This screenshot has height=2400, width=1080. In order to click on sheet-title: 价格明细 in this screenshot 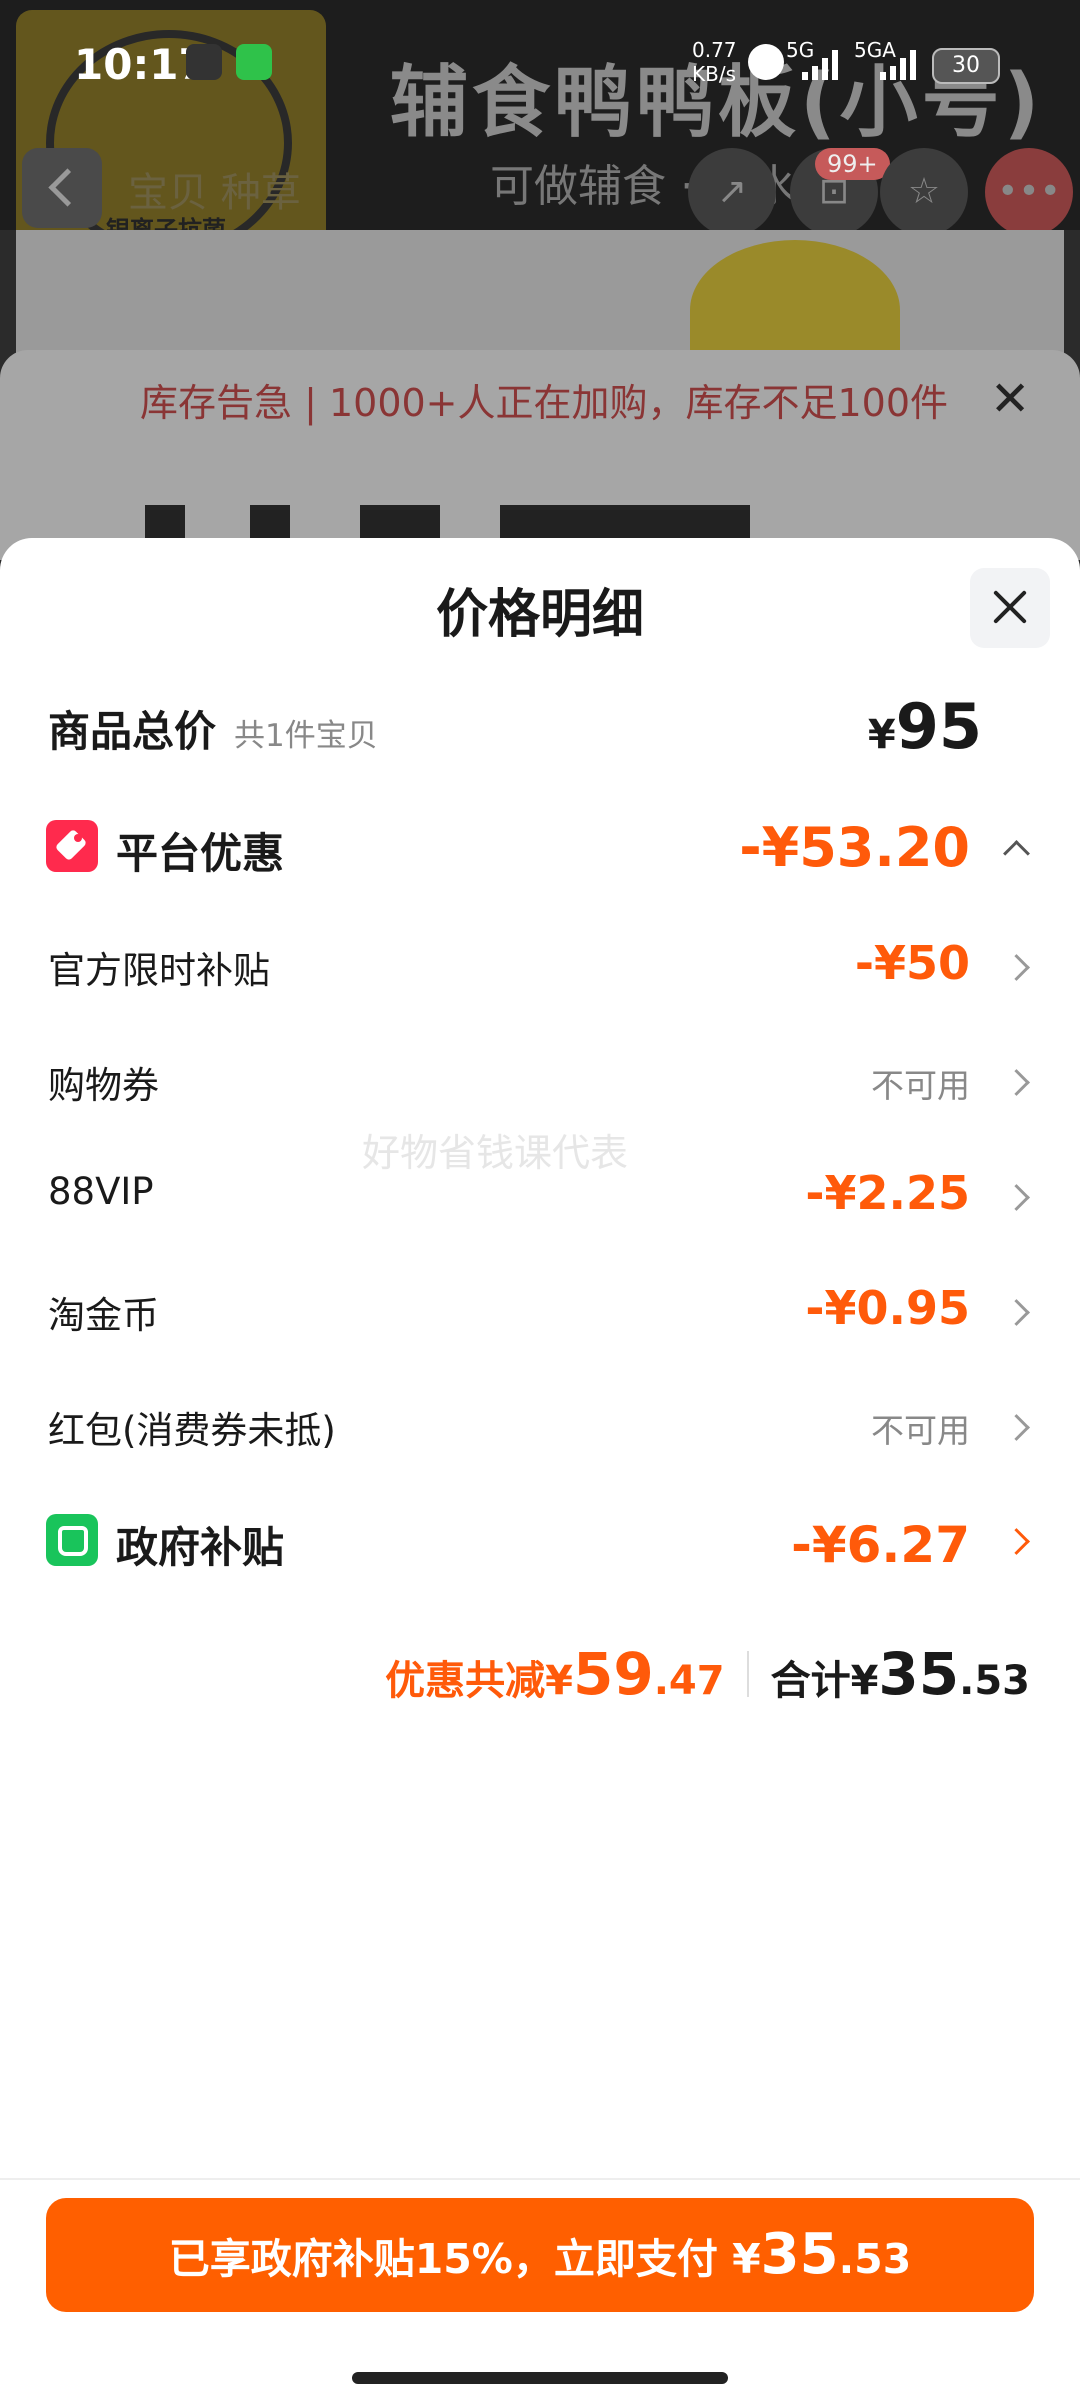, I will do `click(539, 615)`.